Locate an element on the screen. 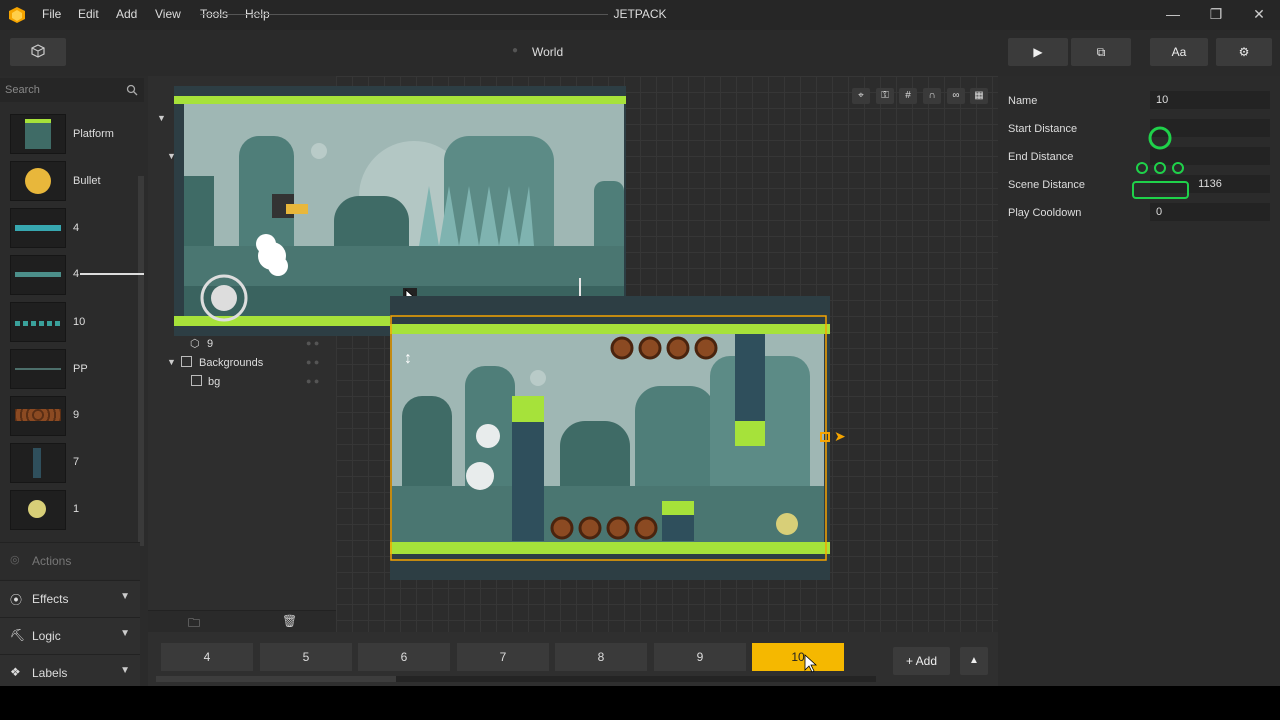 The image size is (1280, 720). app-logo-icon is located at coordinates (17, 15).